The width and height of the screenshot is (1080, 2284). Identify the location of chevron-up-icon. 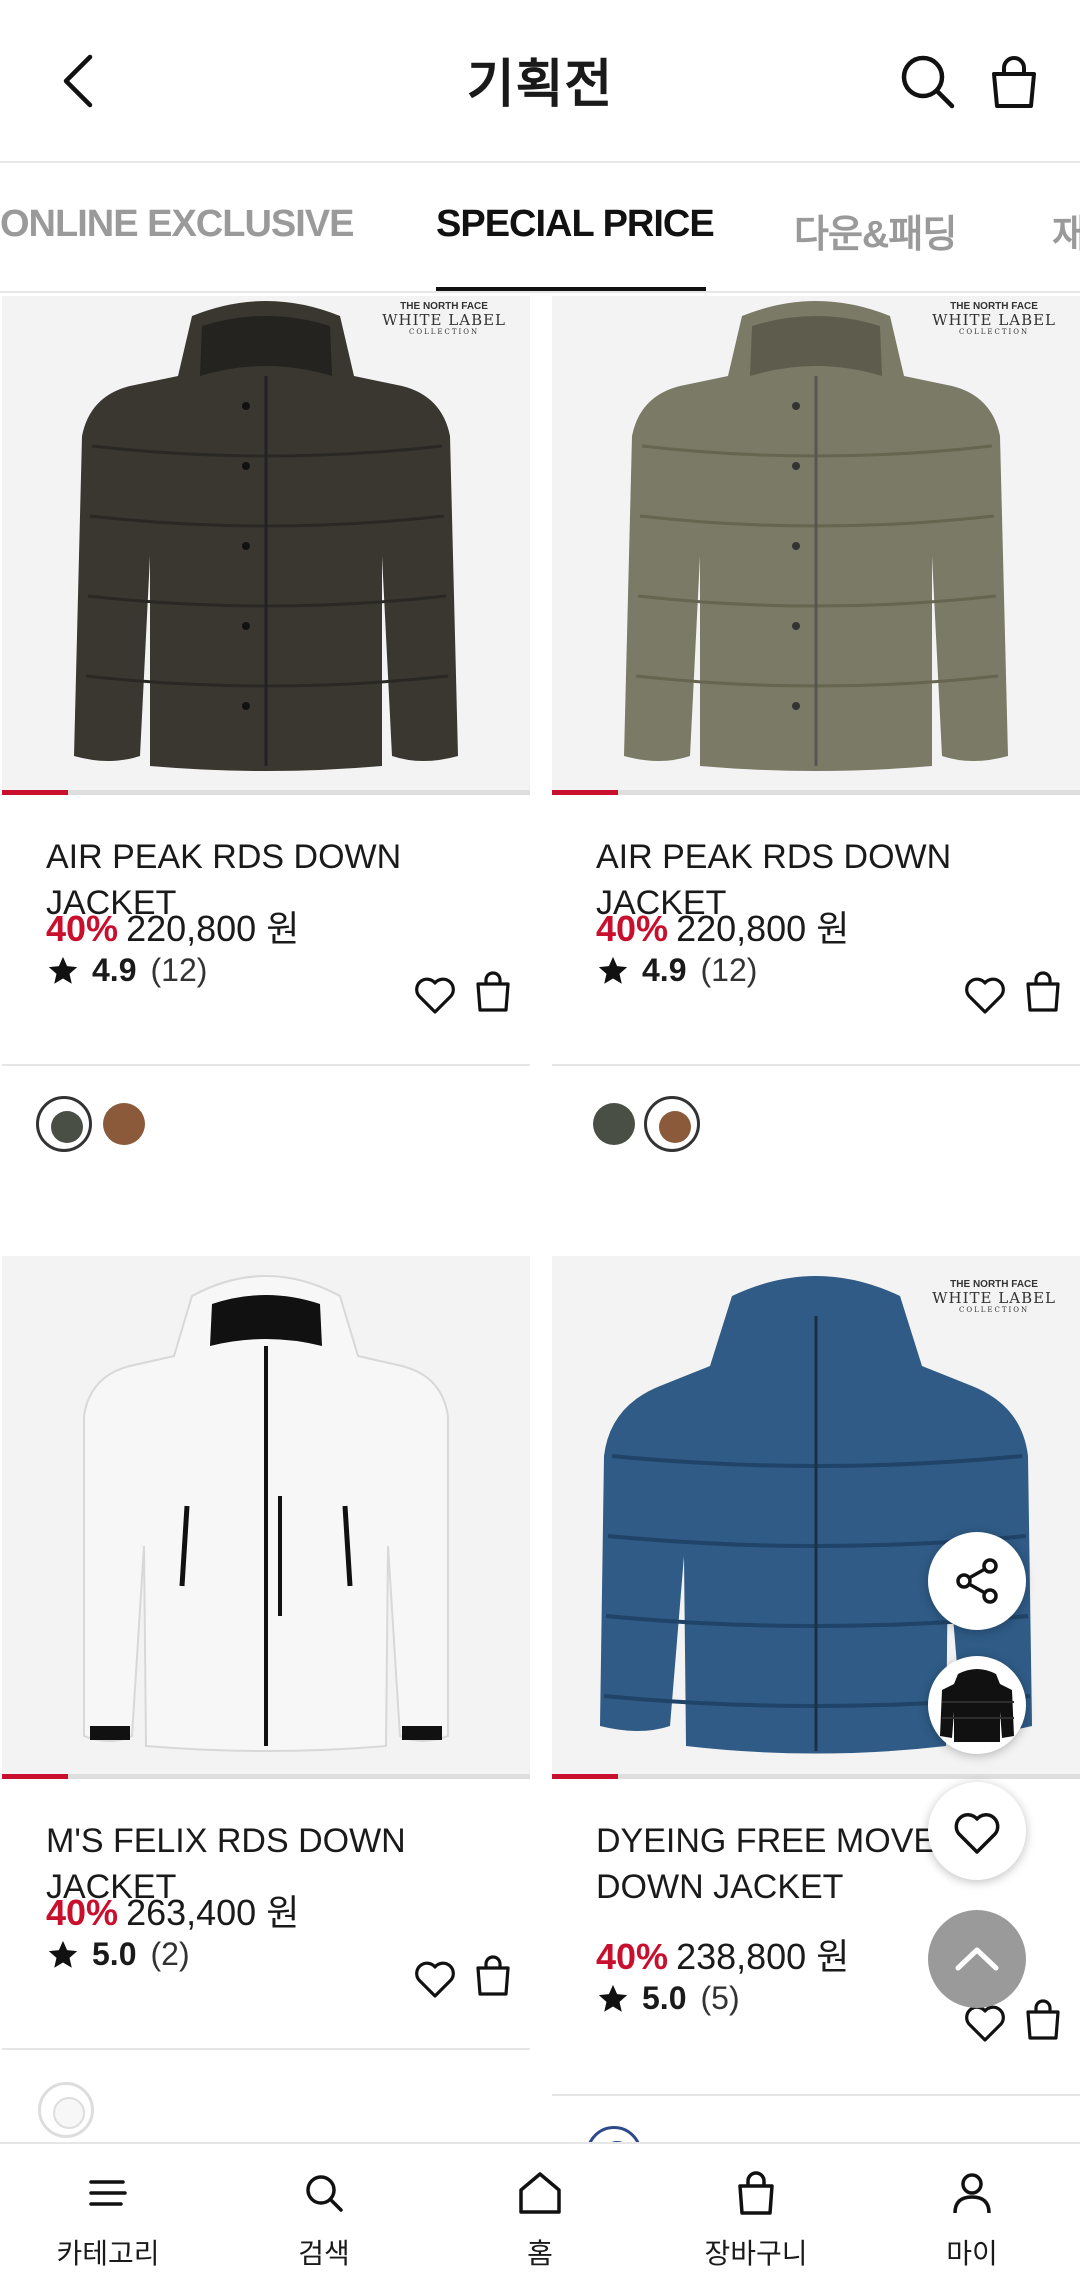
(977, 1959).